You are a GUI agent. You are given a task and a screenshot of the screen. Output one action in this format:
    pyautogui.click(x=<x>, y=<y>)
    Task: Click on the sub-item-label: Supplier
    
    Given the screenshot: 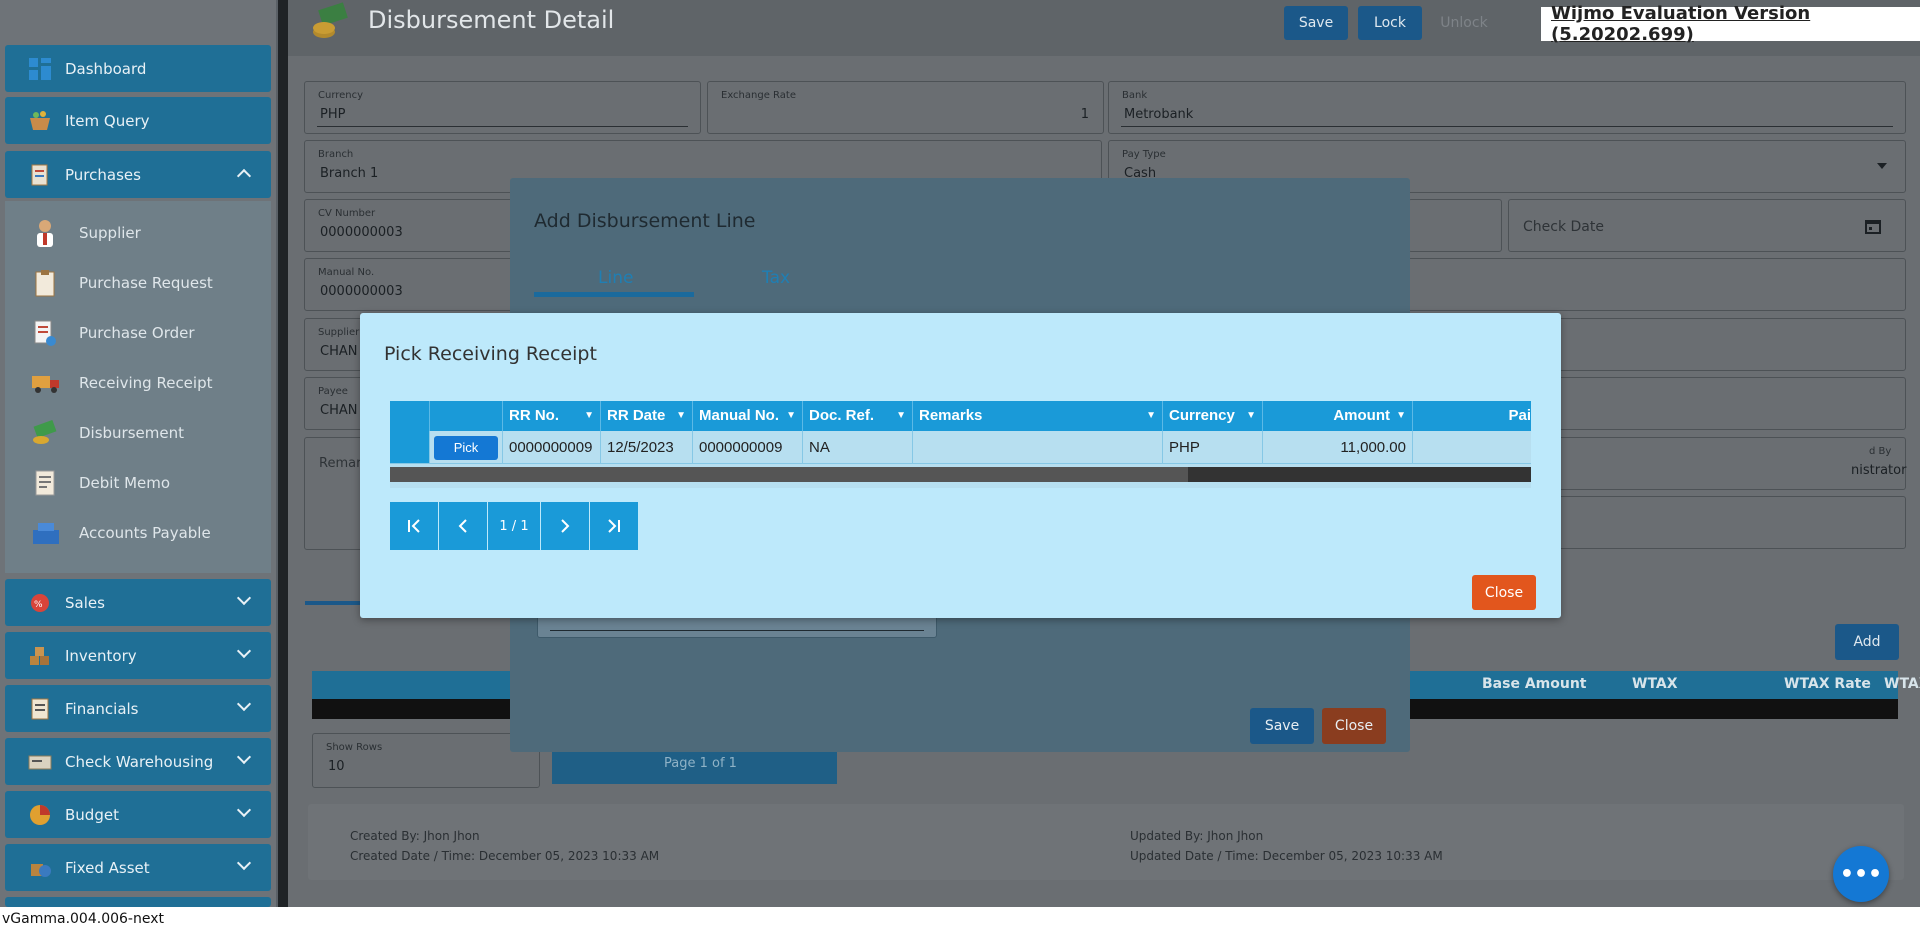 What is the action you would take?
    pyautogui.click(x=110, y=233)
    